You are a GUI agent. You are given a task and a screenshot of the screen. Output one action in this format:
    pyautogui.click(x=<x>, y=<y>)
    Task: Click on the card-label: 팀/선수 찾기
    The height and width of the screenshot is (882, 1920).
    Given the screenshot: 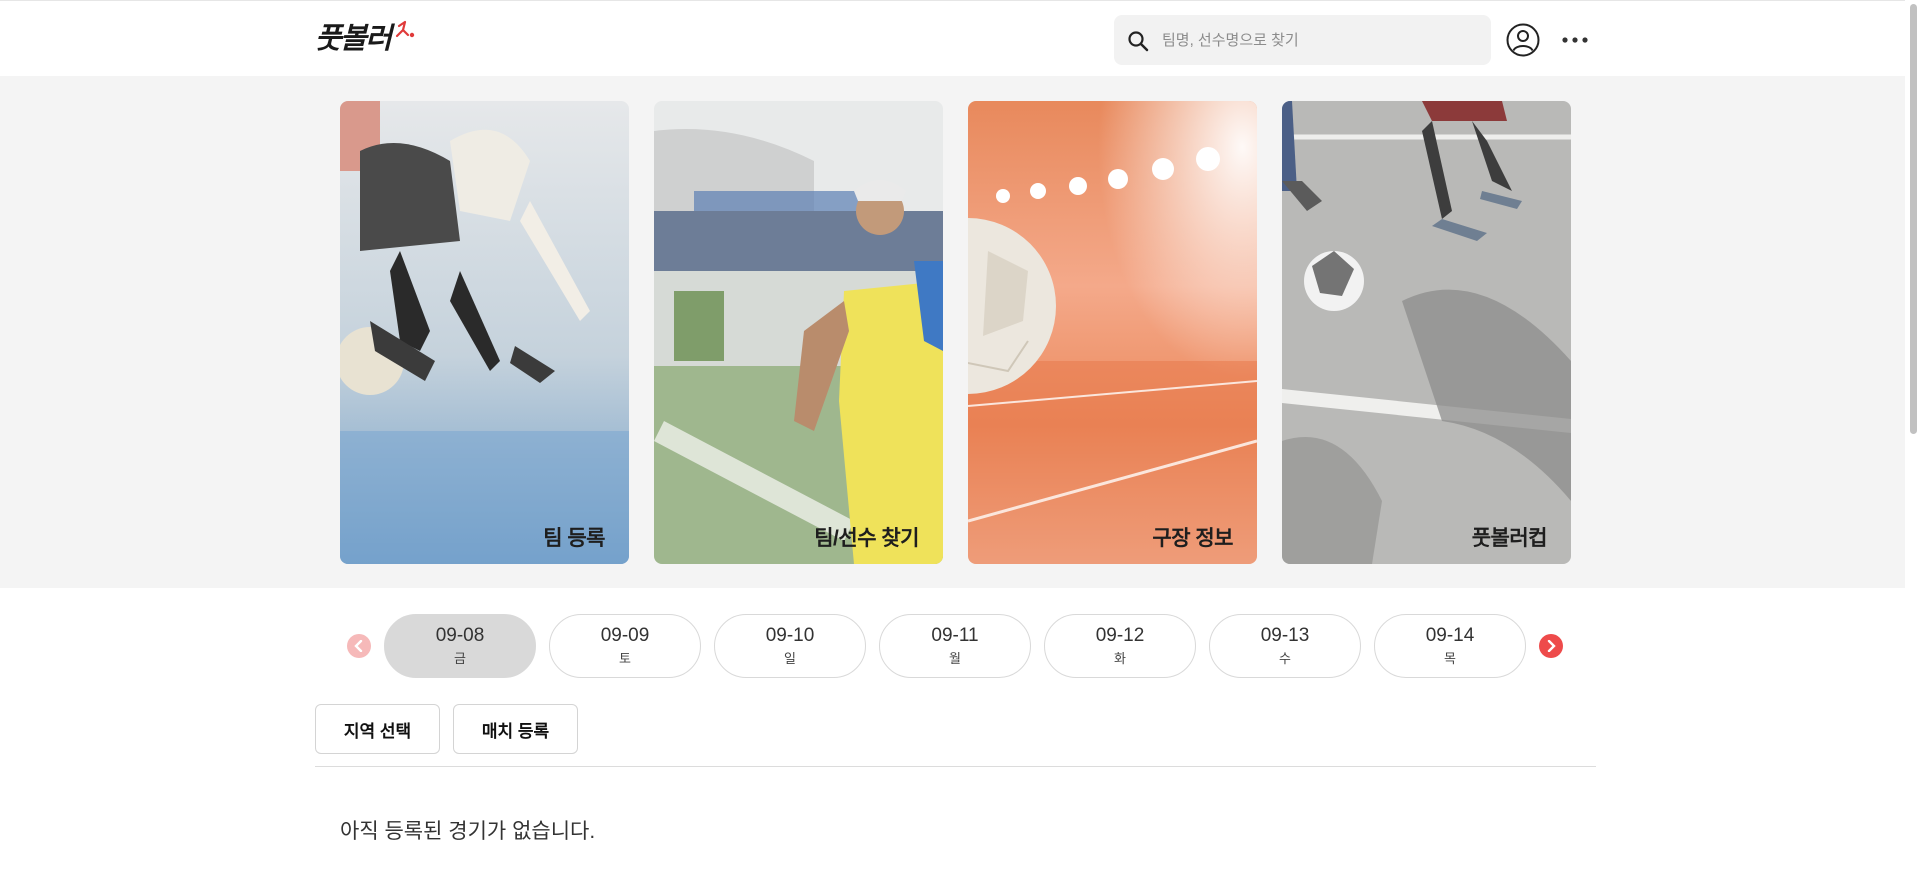 What is the action you would take?
    pyautogui.click(x=866, y=538)
    